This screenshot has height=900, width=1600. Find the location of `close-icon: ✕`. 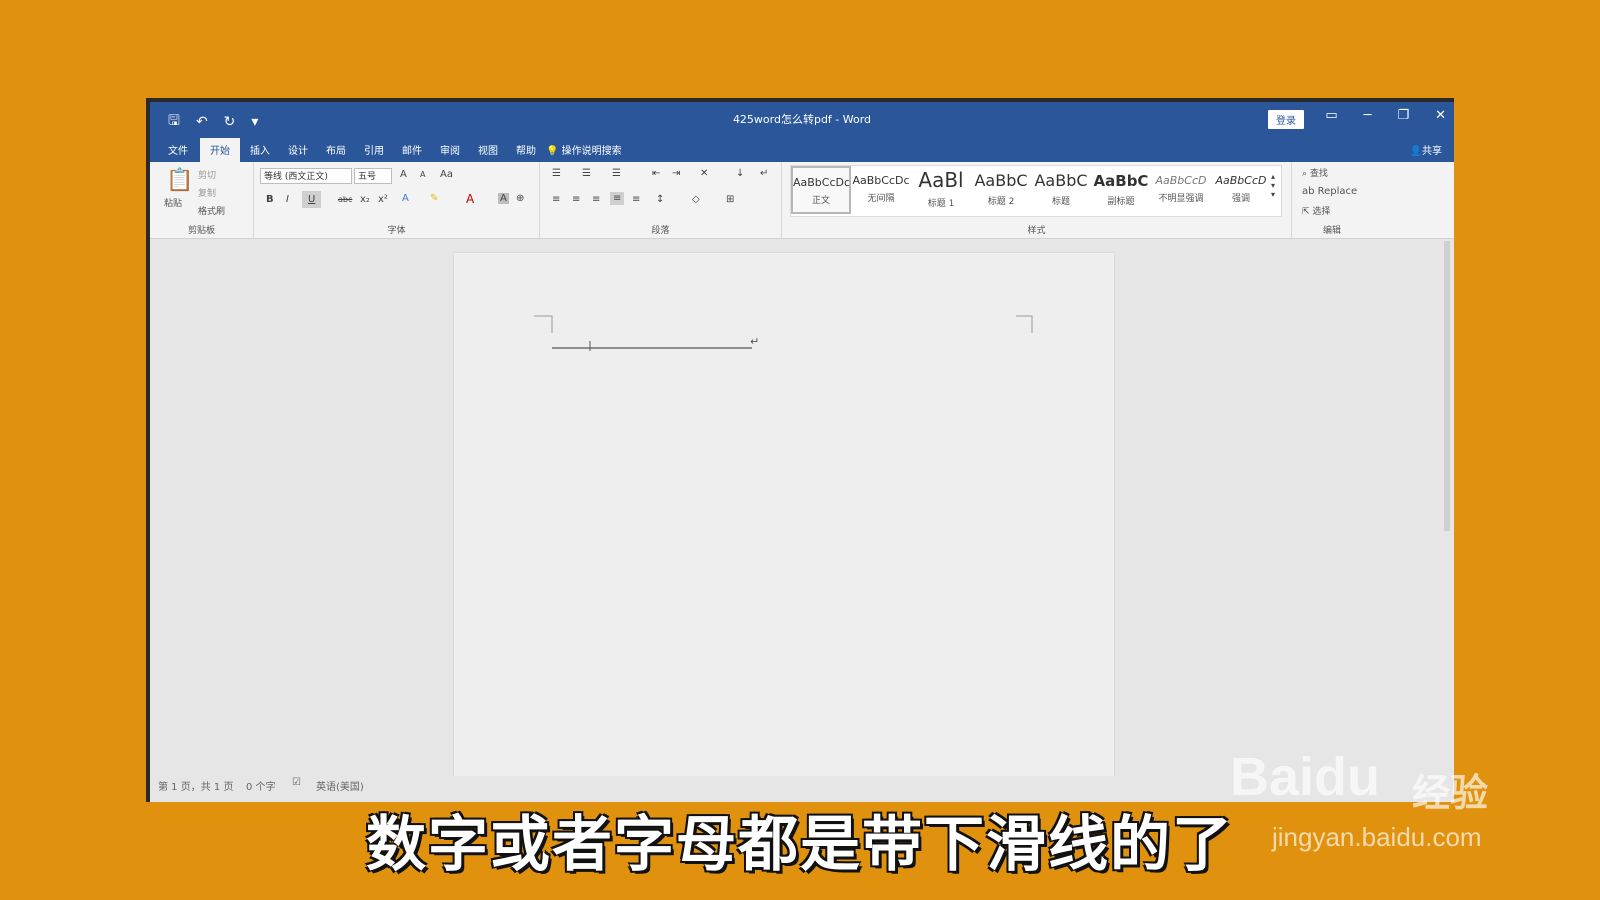

close-icon: ✕ is located at coordinates (1440, 115).